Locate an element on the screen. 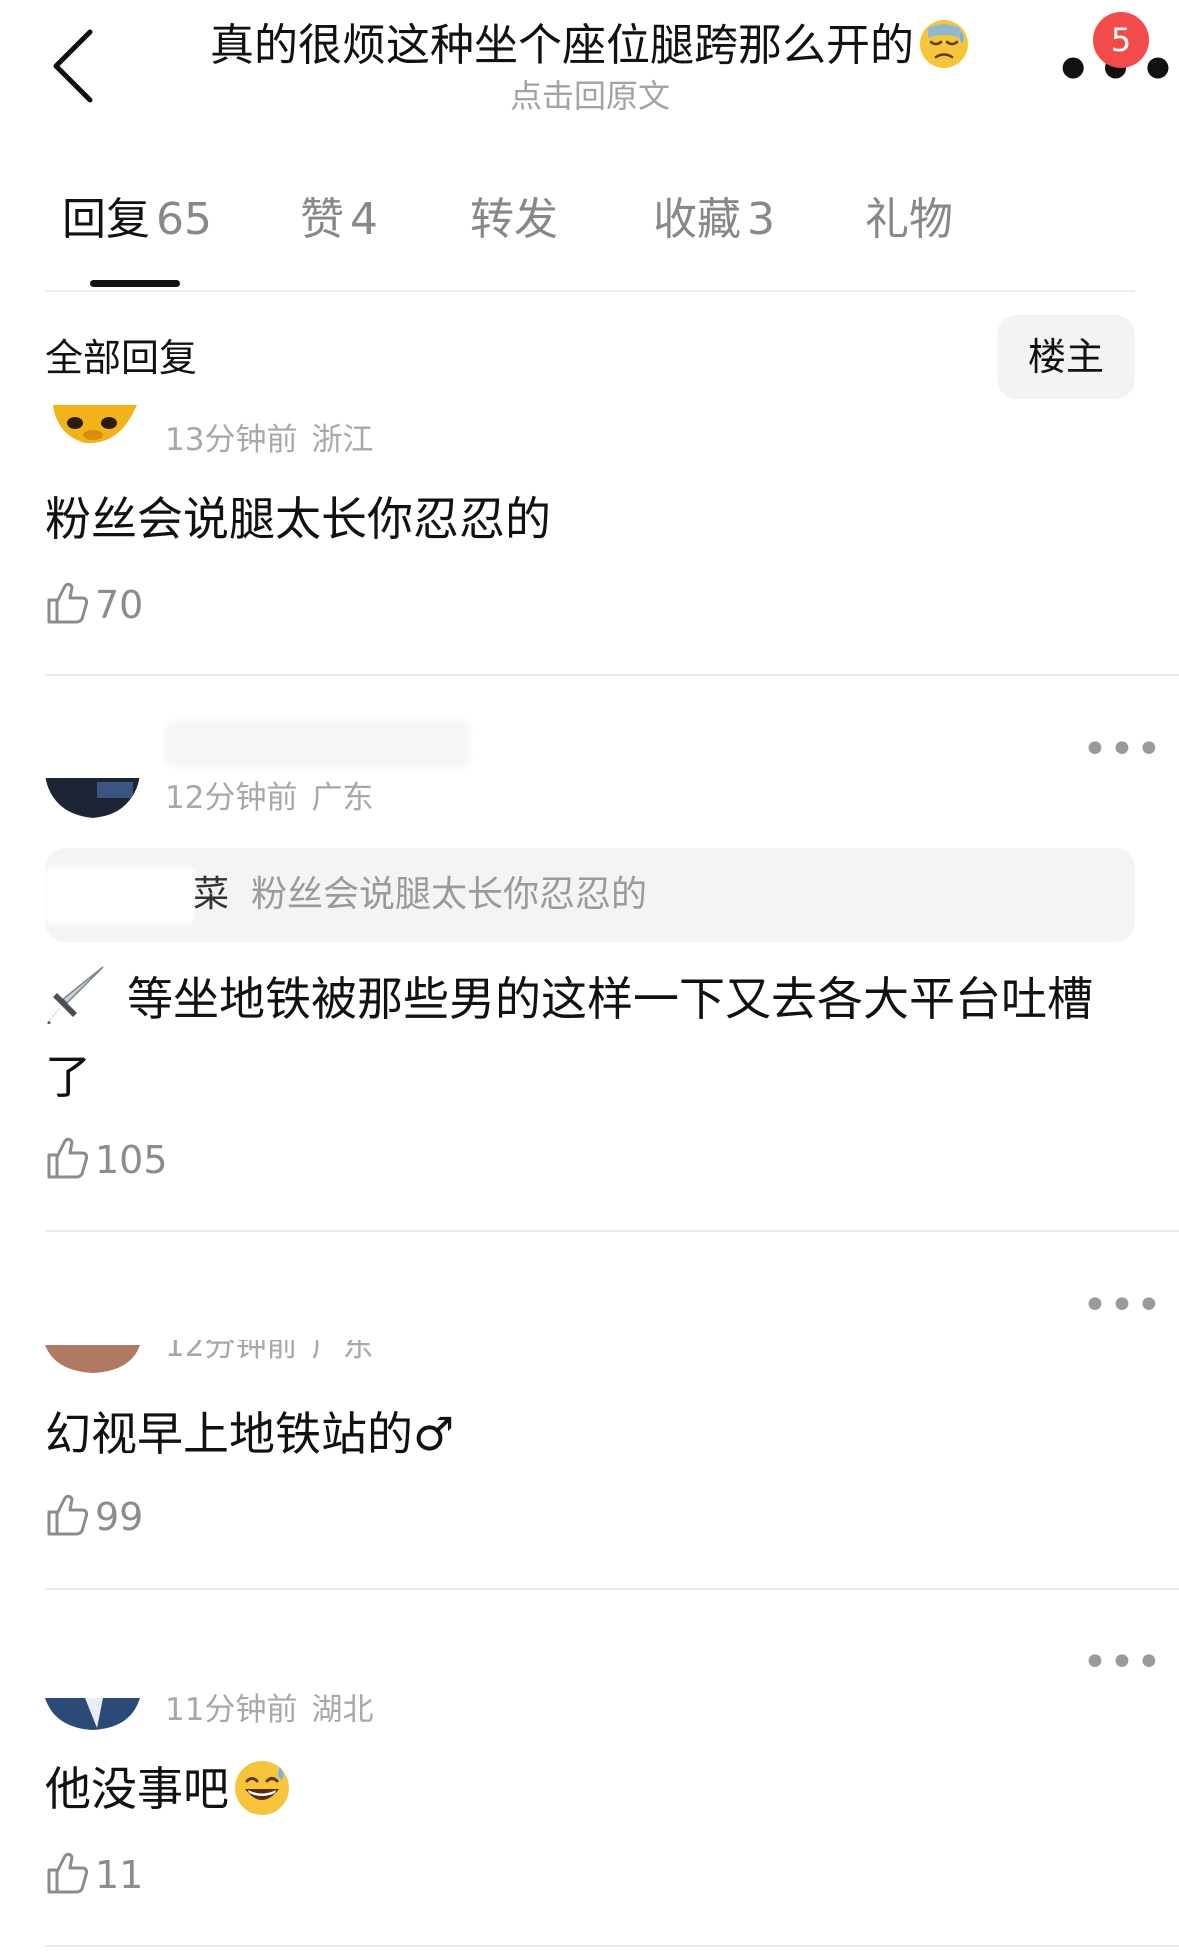 Image resolution: width=1179 pixels, height=1956 pixels. post-title-block: 真的很烦这种坐个座位腿跨那么开的 点击回原文 is located at coordinates (590, 66).